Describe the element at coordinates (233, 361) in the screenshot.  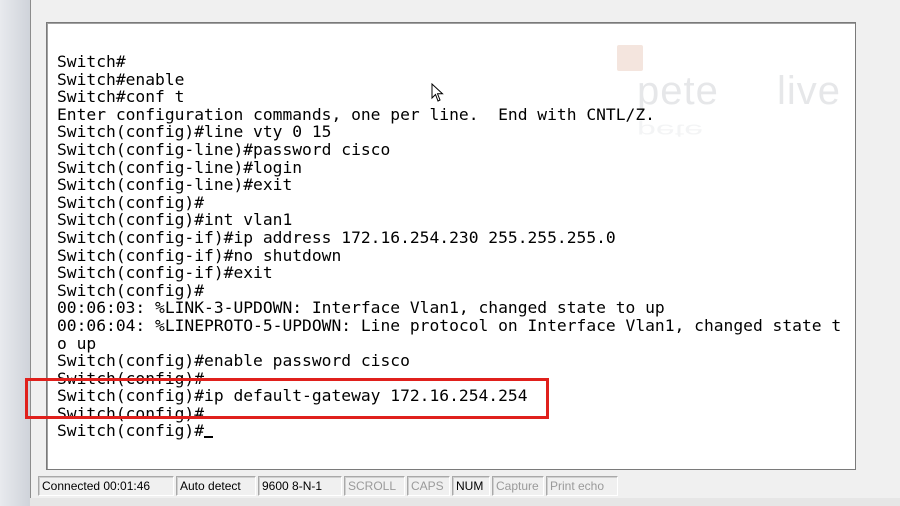
I see `terminal-line: Switch(config)#enable password cisco` at that location.